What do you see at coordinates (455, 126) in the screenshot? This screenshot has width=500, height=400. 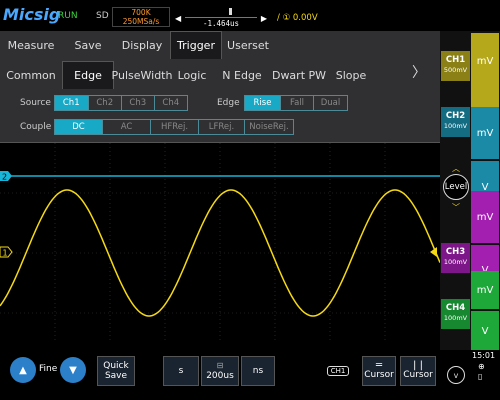 I see `ch2-scale: 100mV` at bounding box center [455, 126].